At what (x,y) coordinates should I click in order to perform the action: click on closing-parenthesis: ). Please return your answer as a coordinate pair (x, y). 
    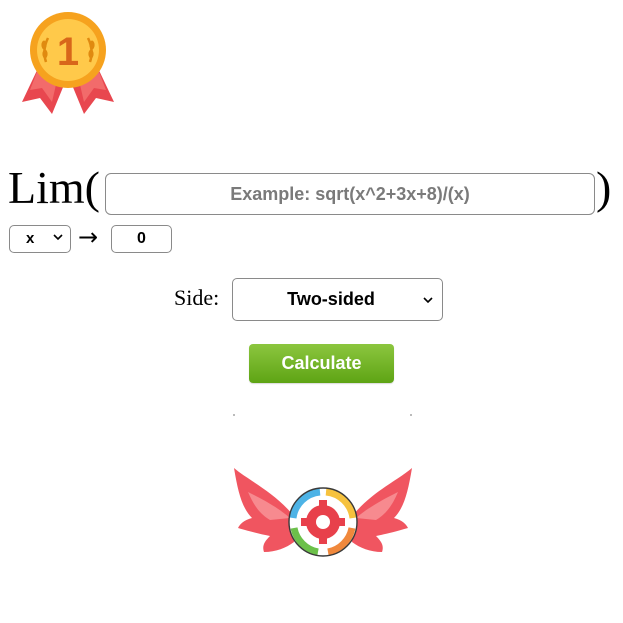
    Looking at the image, I should click on (604, 187).